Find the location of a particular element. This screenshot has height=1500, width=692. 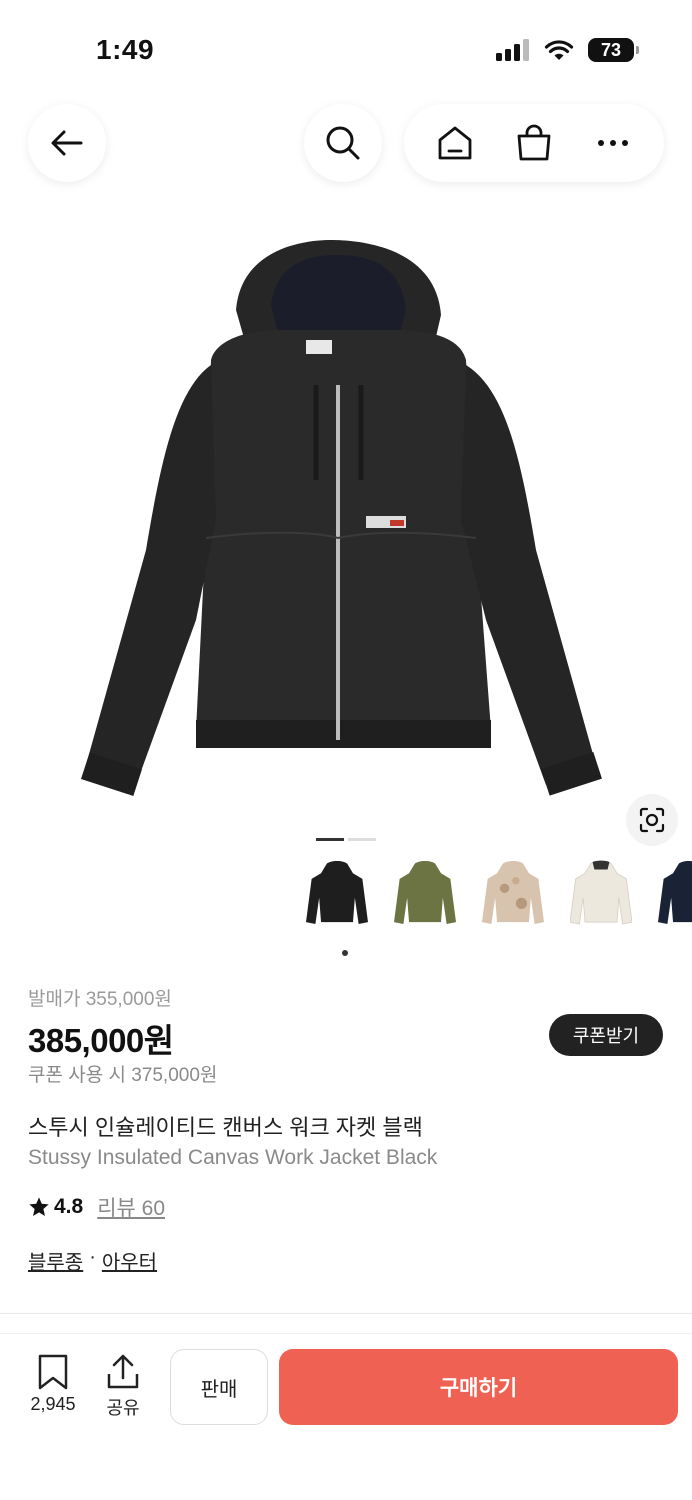

thumbnail-camo is located at coordinates (513, 903).